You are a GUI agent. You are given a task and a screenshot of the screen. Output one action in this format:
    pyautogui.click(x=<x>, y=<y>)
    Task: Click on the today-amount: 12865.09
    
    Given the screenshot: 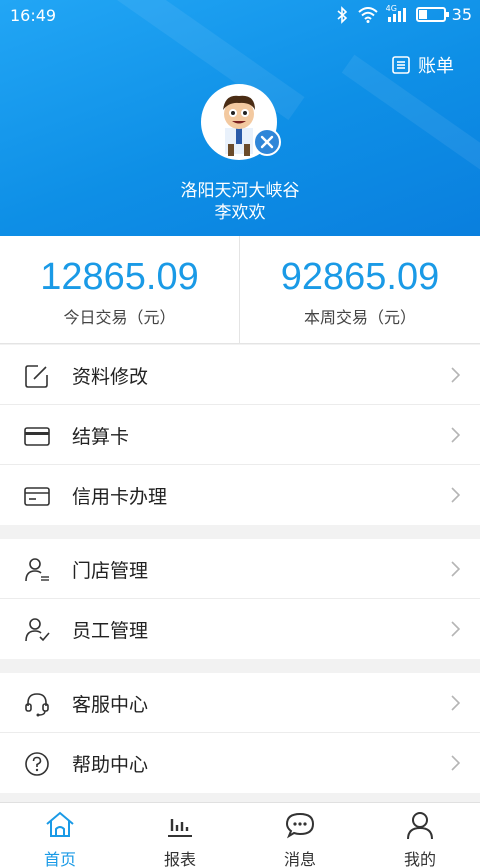 What is the action you would take?
    pyautogui.click(x=119, y=277)
    